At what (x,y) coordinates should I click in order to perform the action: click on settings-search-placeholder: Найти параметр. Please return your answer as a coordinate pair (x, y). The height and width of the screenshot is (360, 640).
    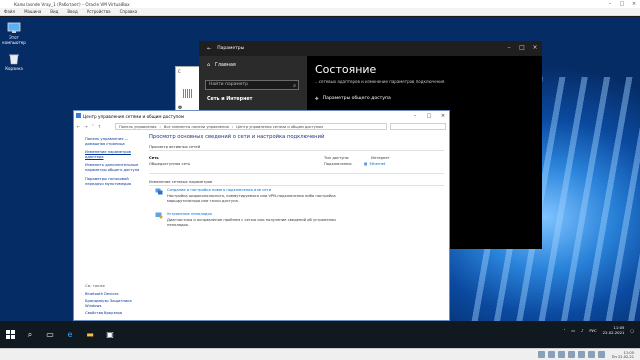
    Looking at the image, I should click on (228, 84).